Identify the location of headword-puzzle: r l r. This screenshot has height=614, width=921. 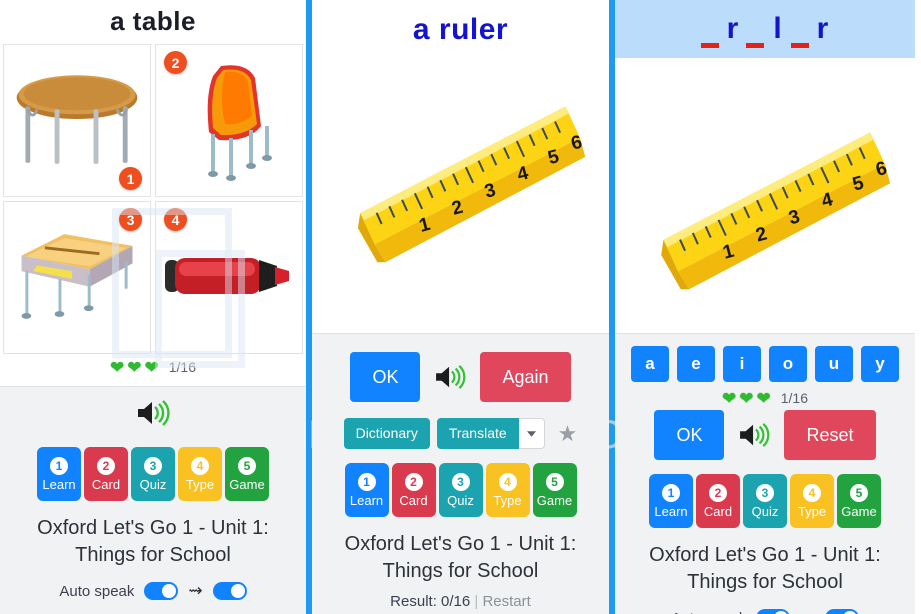
(765, 29).